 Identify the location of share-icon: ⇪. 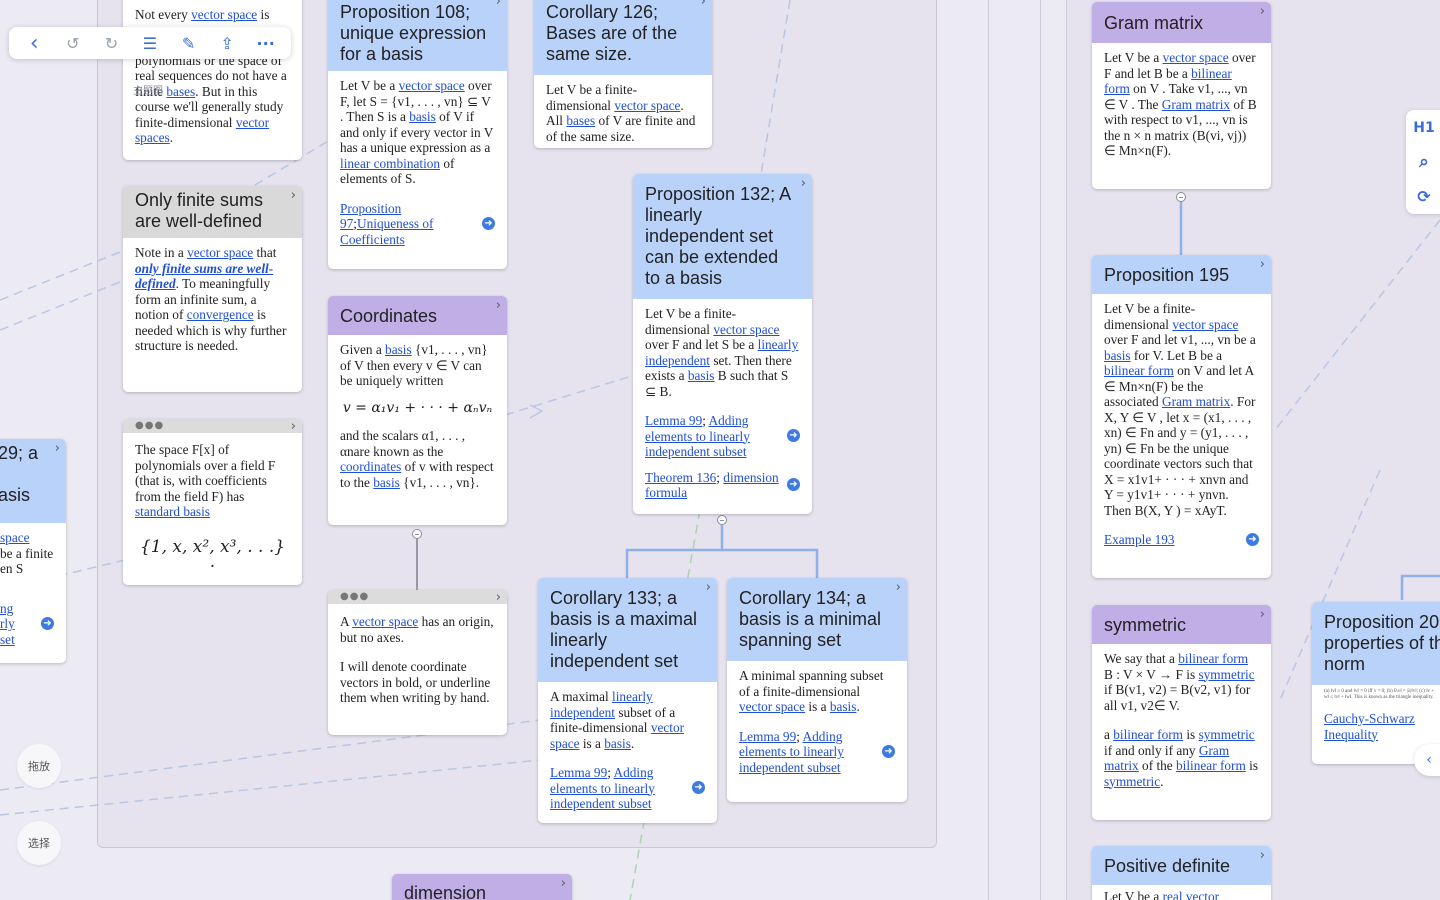
(227, 43).